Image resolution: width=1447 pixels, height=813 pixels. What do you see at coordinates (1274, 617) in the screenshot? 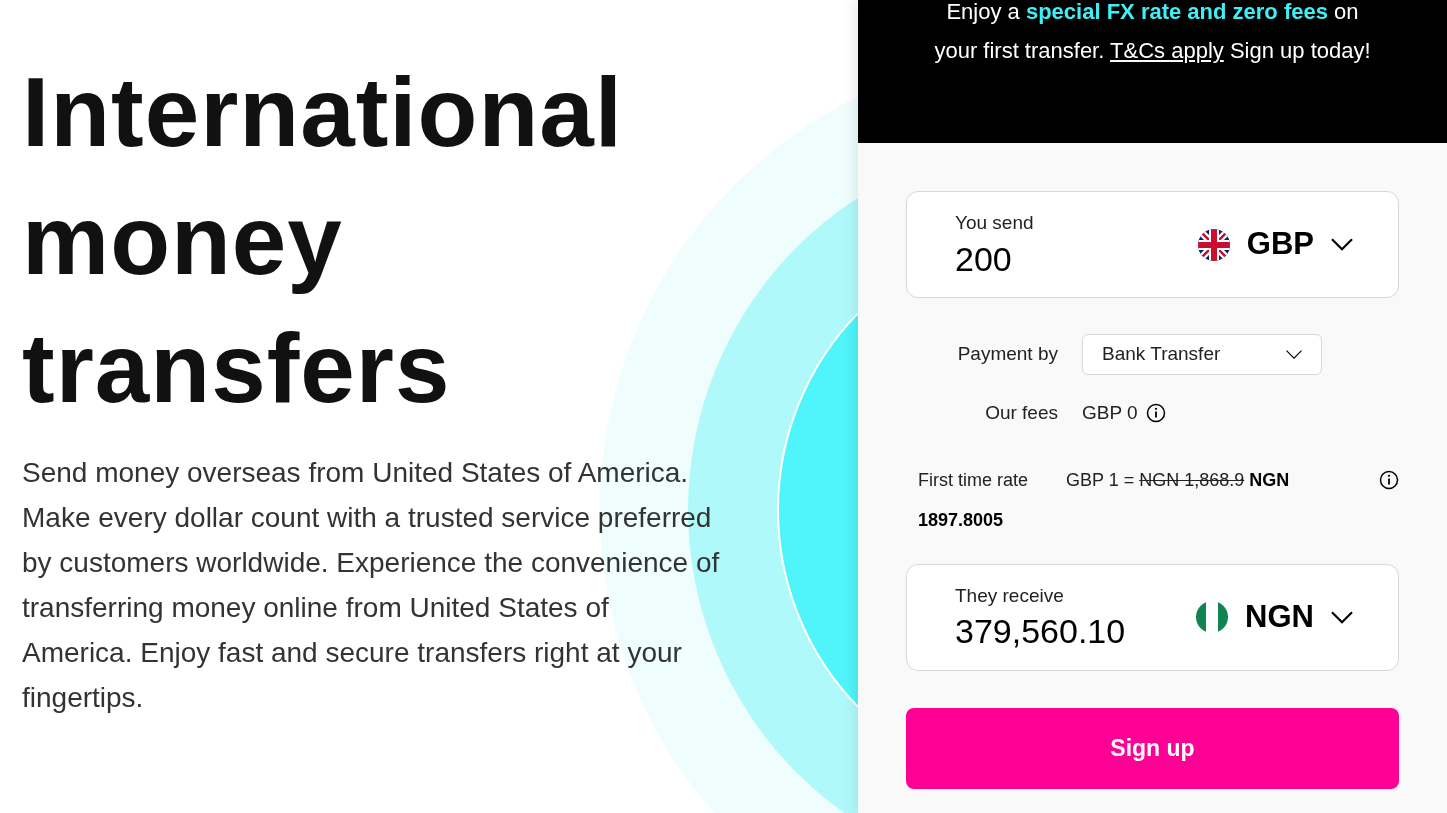
I see `currency-selector: NGN` at bounding box center [1274, 617].